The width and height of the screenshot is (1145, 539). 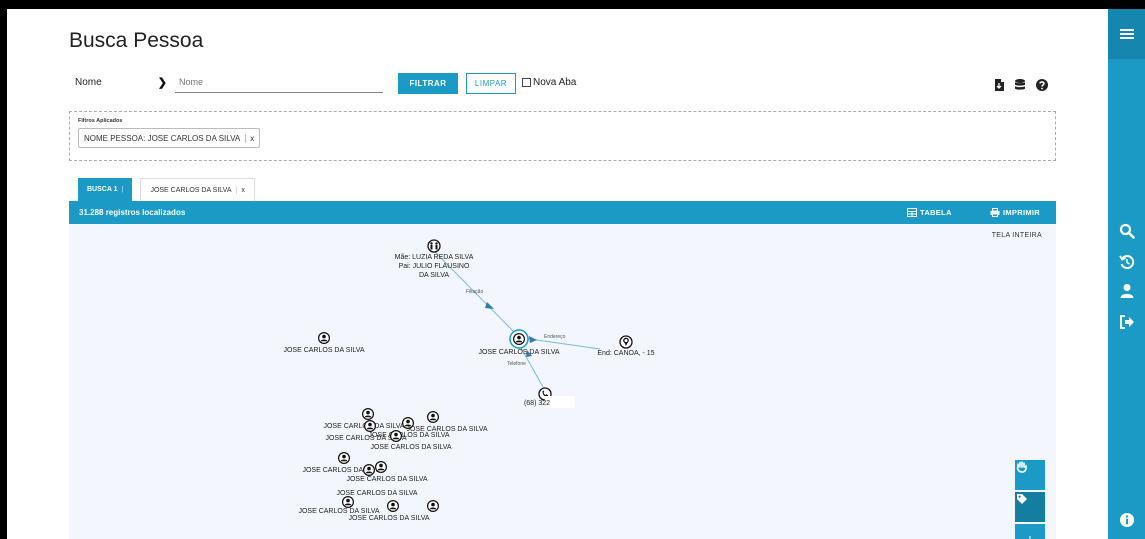 I want to click on address-node-label: End: CANOA, - 15, so click(x=625, y=353).